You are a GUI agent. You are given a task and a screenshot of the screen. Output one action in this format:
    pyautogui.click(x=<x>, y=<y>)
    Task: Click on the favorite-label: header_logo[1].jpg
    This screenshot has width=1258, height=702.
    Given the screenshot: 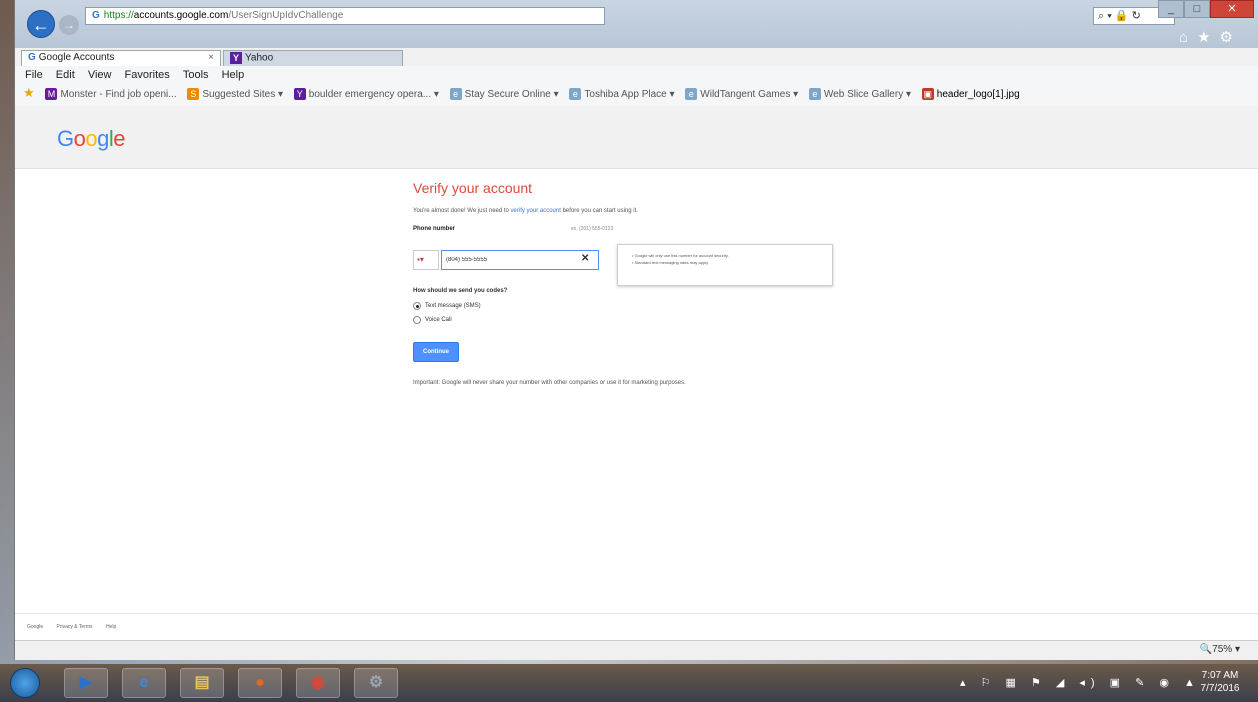 What is the action you would take?
    pyautogui.click(x=978, y=94)
    